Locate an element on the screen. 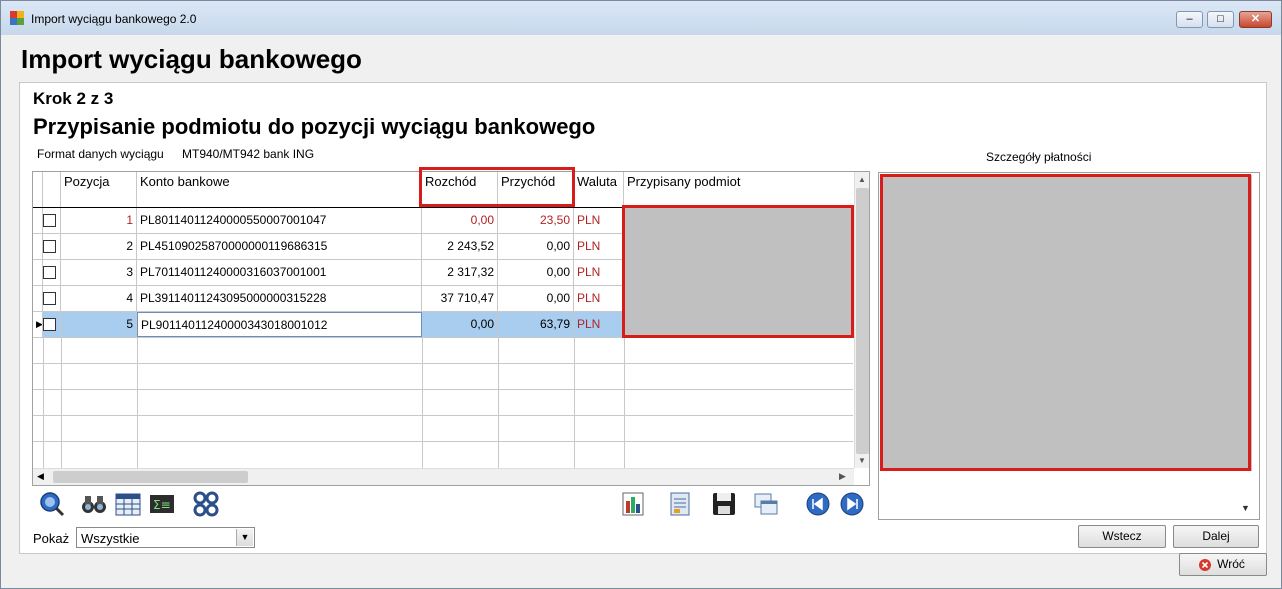  page-title: Import wyciągu bankowego is located at coordinates (191, 59).